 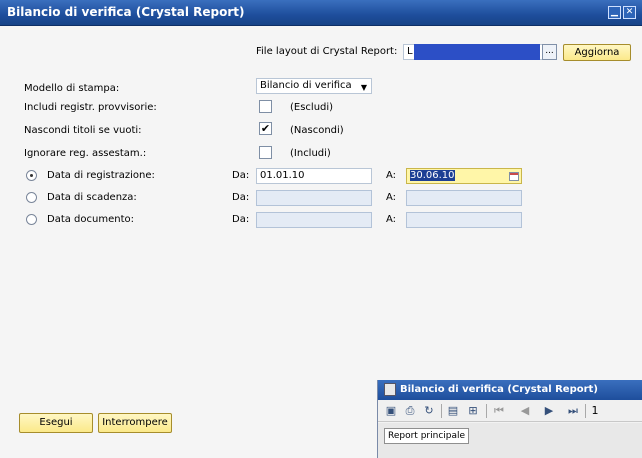 What do you see at coordinates (510, 411) in the screenshot?
I see `report-toolbar: ▣ ⎙ ↻ ▤ ⊞ ⏮ ◀ ▶ ⏭ 1` at bounding box center [510, 411].